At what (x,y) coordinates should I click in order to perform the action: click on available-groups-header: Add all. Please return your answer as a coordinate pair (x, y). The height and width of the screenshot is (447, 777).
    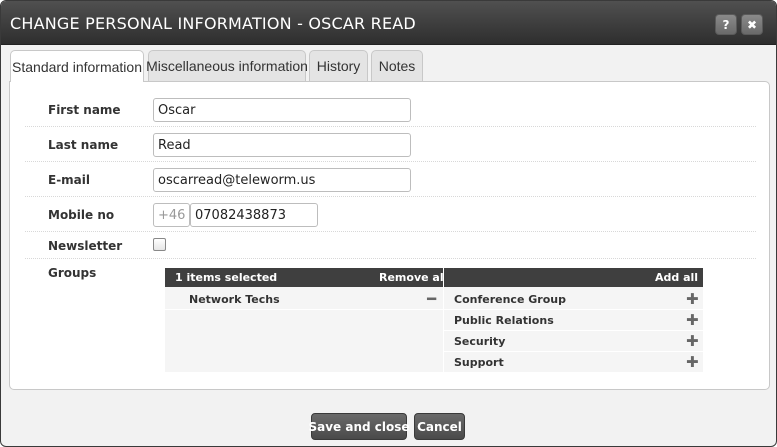
    Looking at the image, I should click on (573, 277).